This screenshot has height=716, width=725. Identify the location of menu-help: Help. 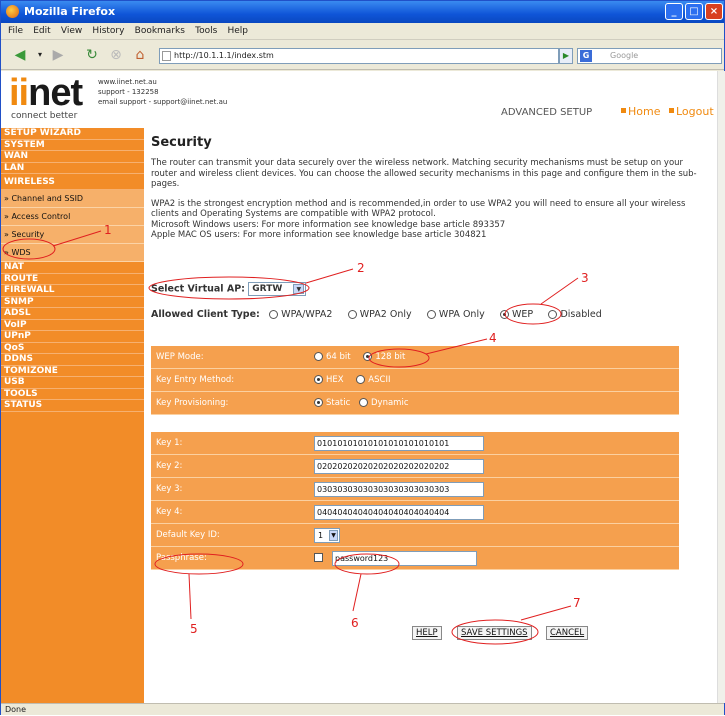
(237, 31).